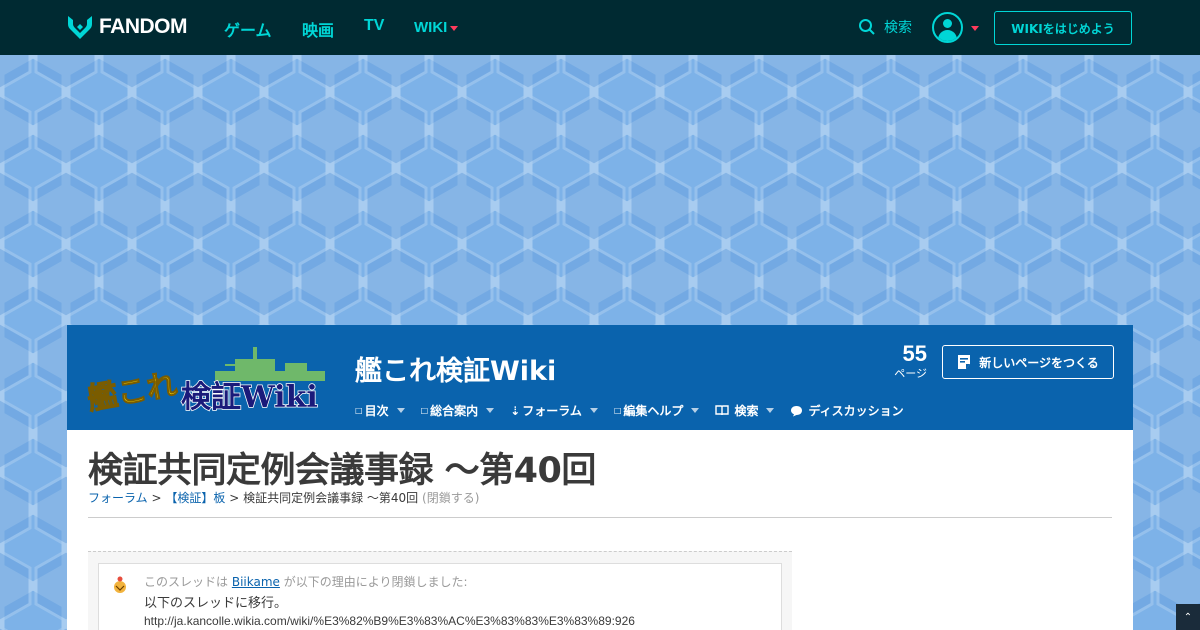 The height and width of the screenshot is (630, 1200). I want to click on breadcrumb-current: 検証共同定例会議事録 ～第40回, so click(331, 498).